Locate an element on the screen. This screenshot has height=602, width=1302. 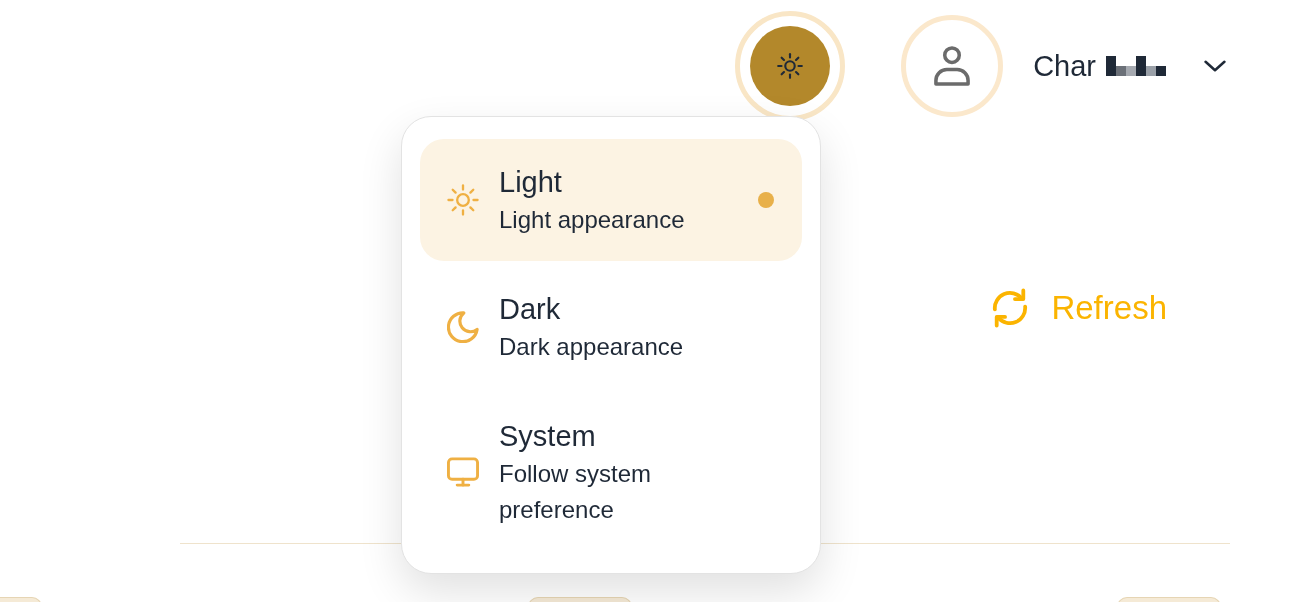
option-description: Light appearance is located at coordinates (592, 220).